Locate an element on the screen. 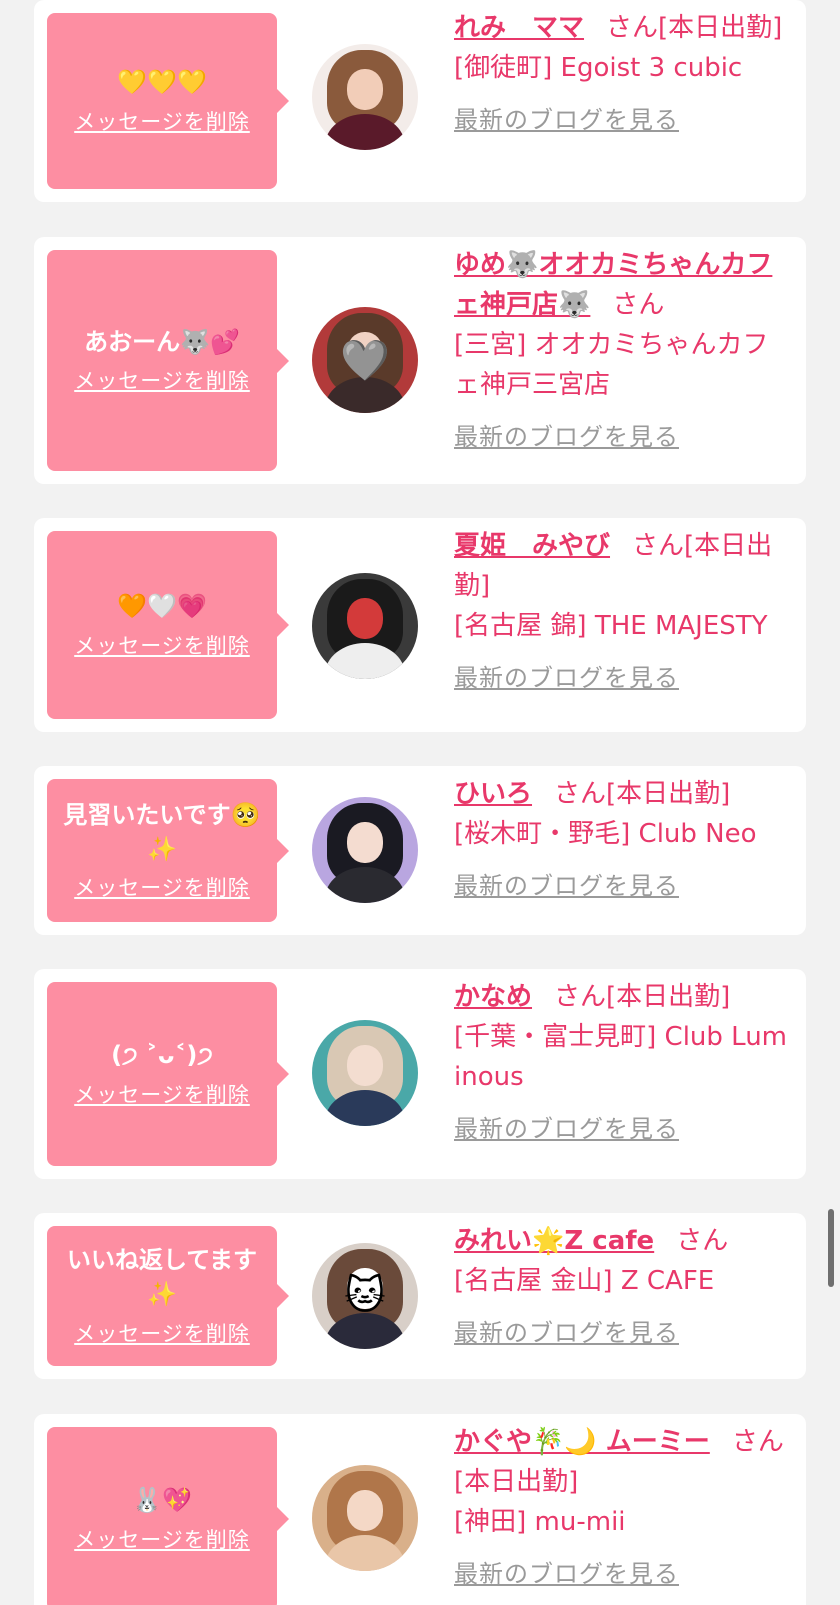 This screenshot has width=840, height=1605. message-bubble: (੭ ˃ᴗ˂)੭ メッセージを削除 is located at coordinates (168, 1074).